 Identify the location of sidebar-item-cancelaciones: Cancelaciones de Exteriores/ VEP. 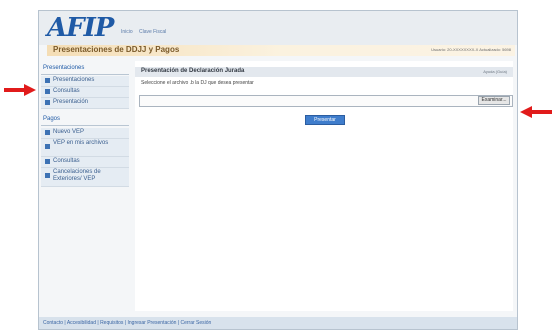
(85, 177).